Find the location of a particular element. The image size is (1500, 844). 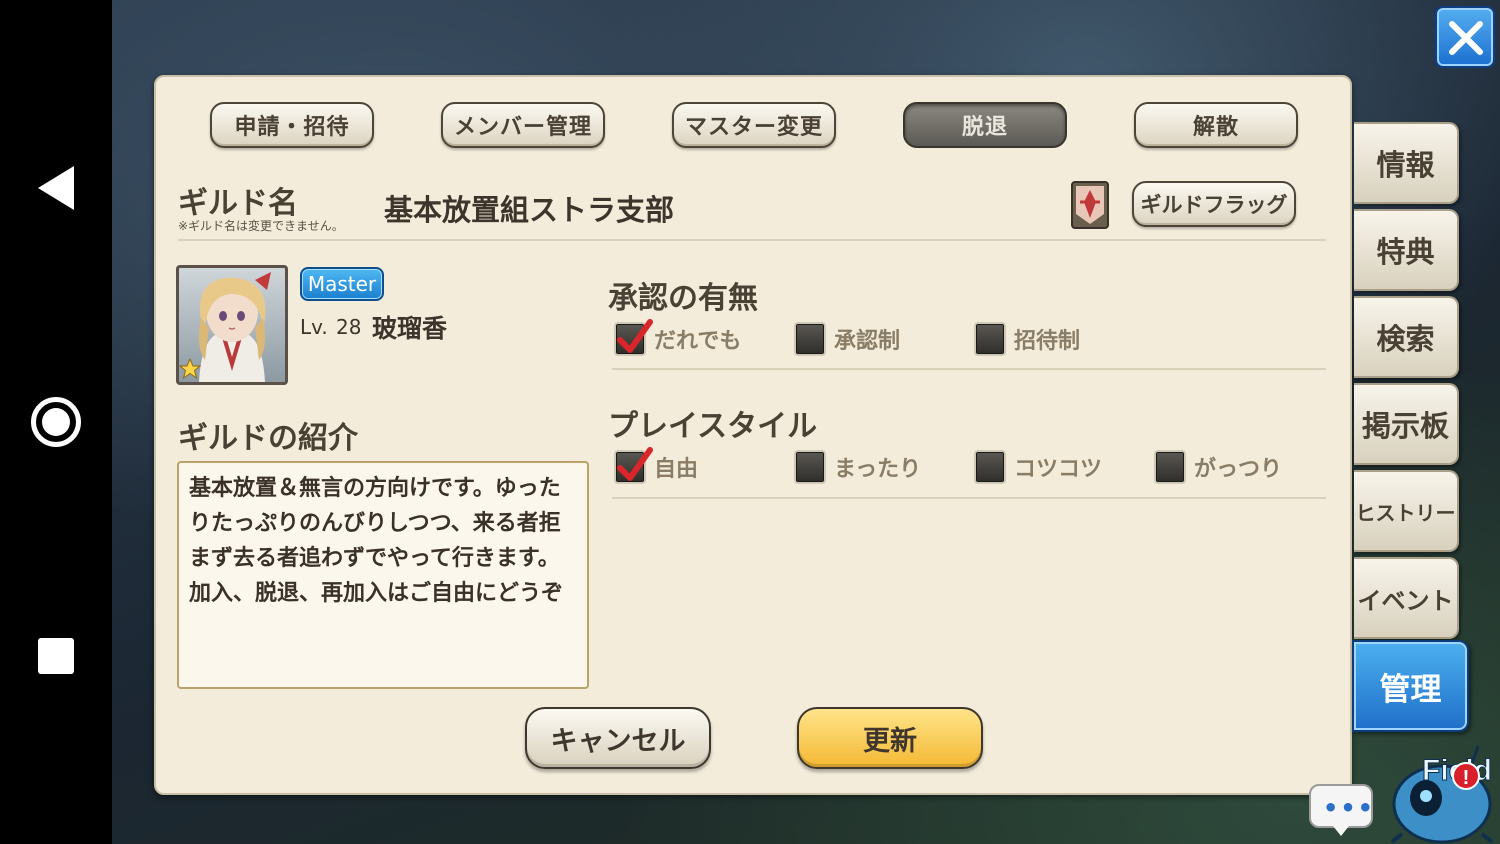

side-tab-info: 情報 is located at coordinates (1406, 163).